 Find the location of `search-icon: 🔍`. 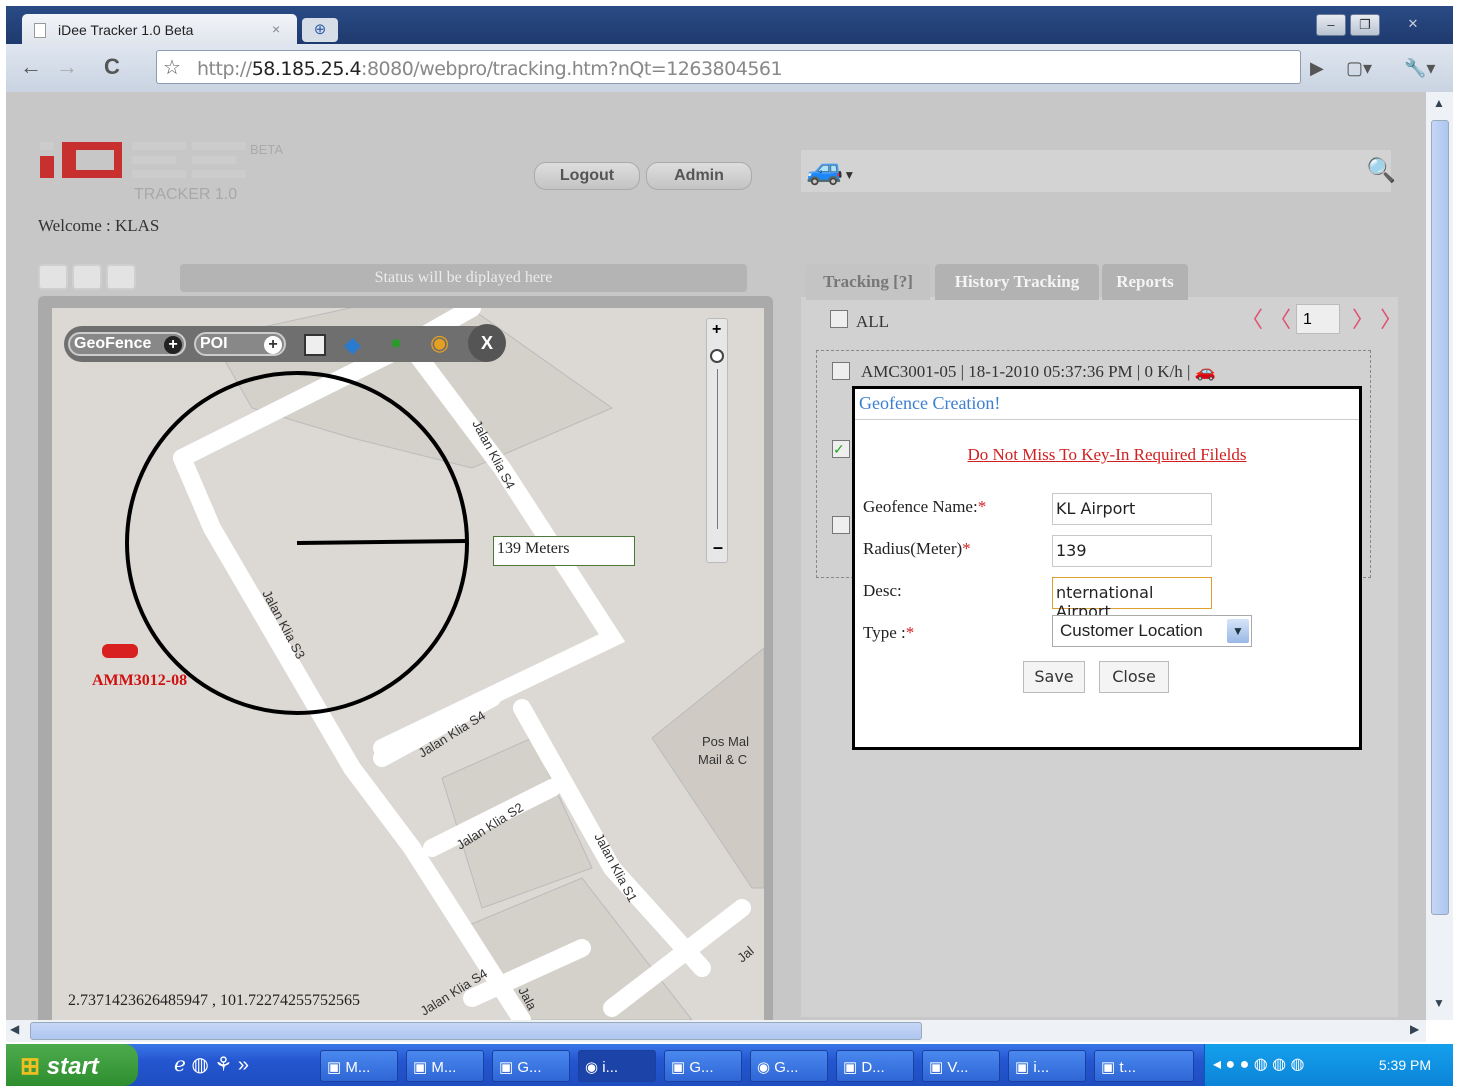

search-icon: 🔍 is located at coordinates (1381, 170).